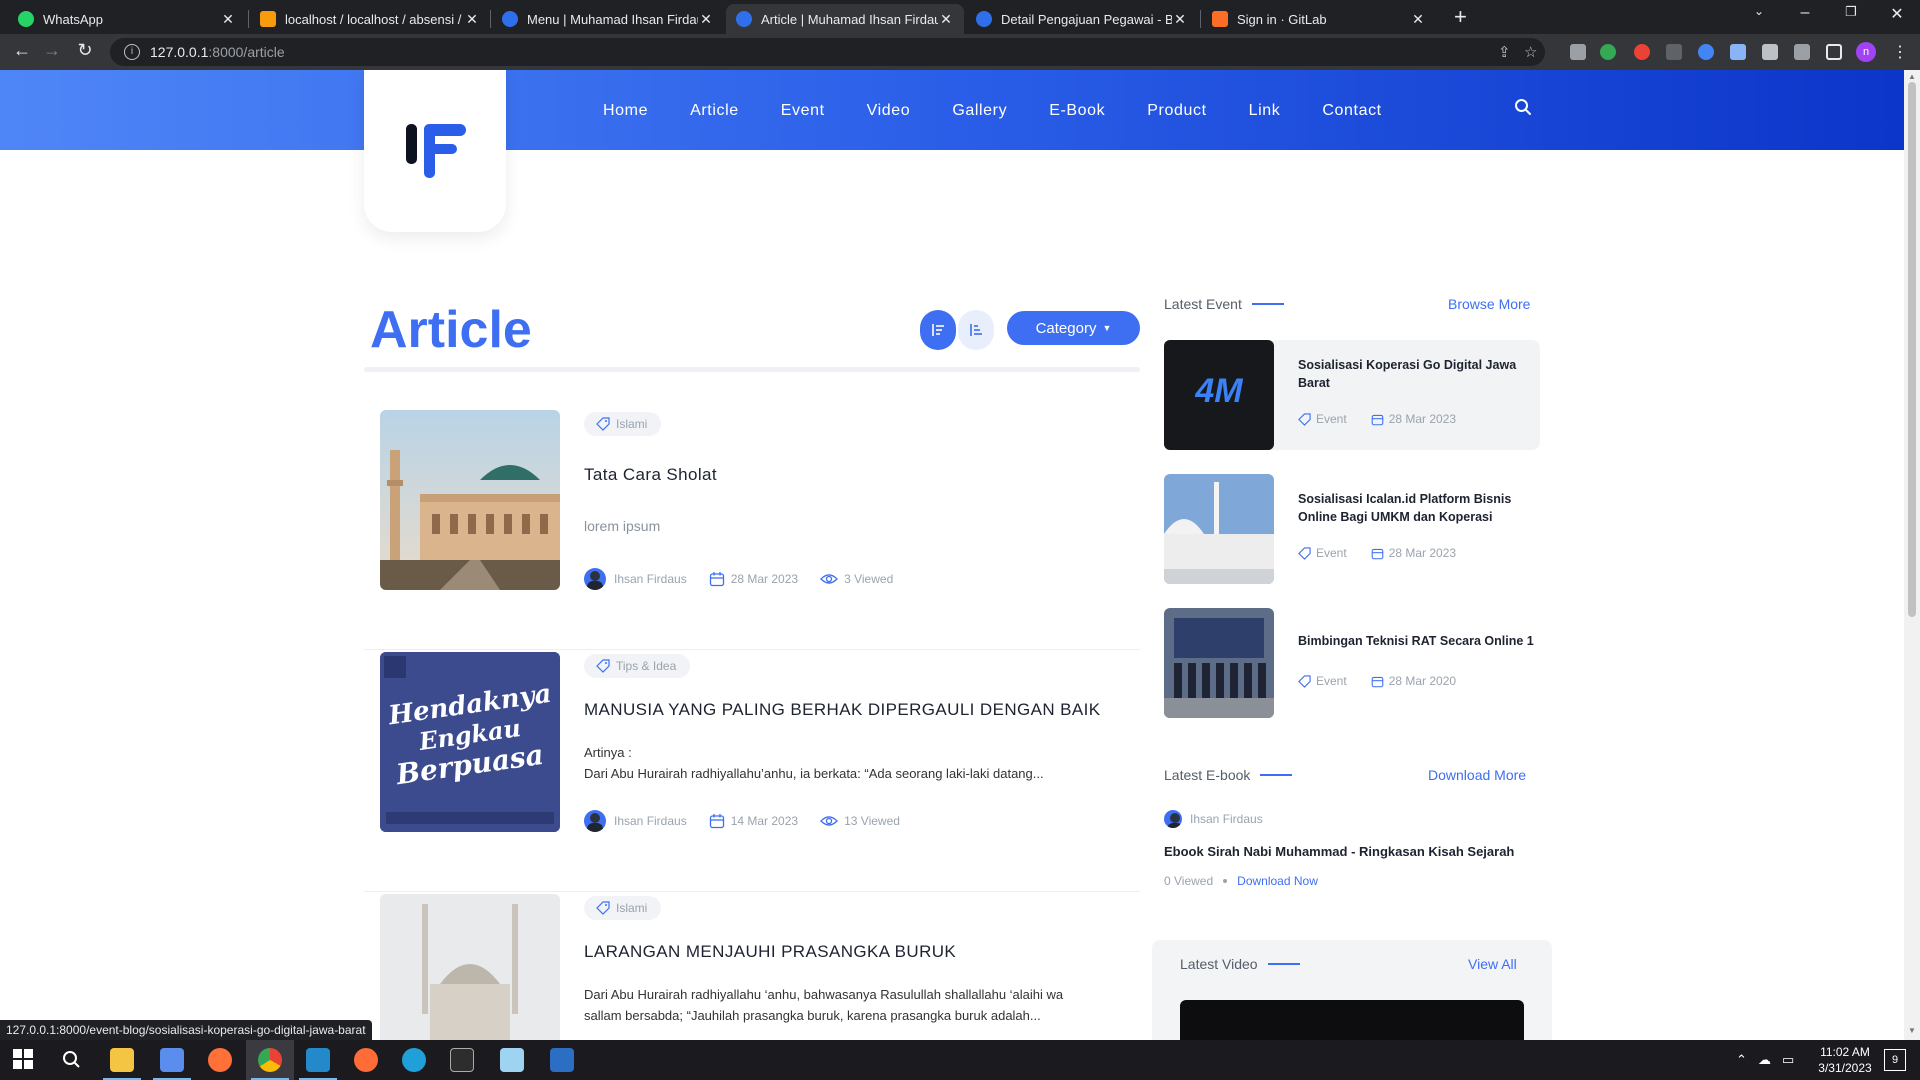 The width and height of the screenshot is (1920, 1080). What do you see at coordinates (127, 19) in the screenshot?
I see `browser-tab-whatsapp: WhatsApp ✕` at bounding box center [127, 19].